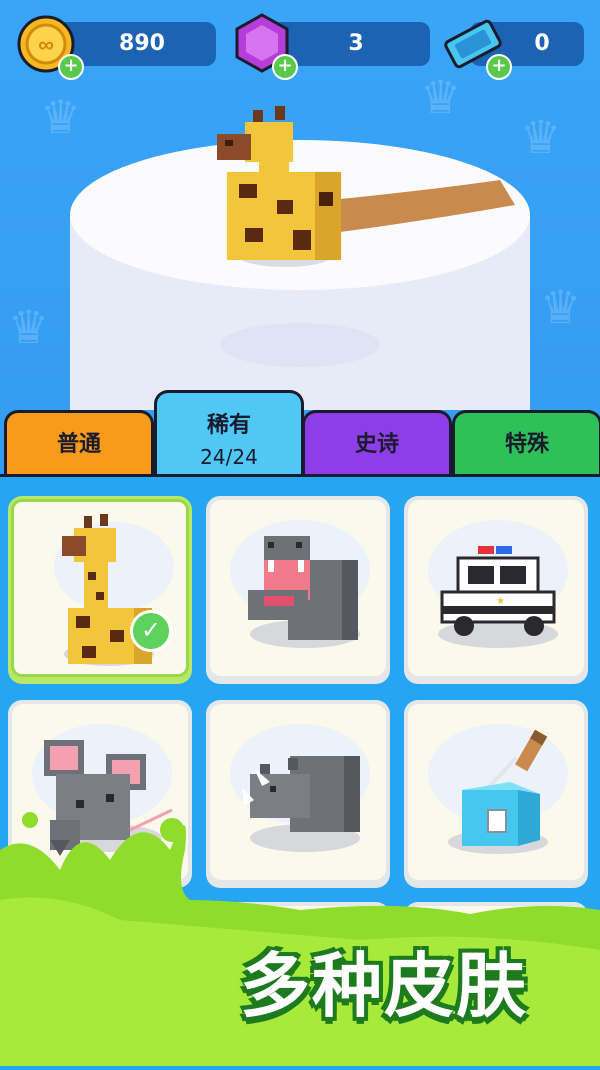  I want to click on tab-special: 特殊, so click(526, 443).